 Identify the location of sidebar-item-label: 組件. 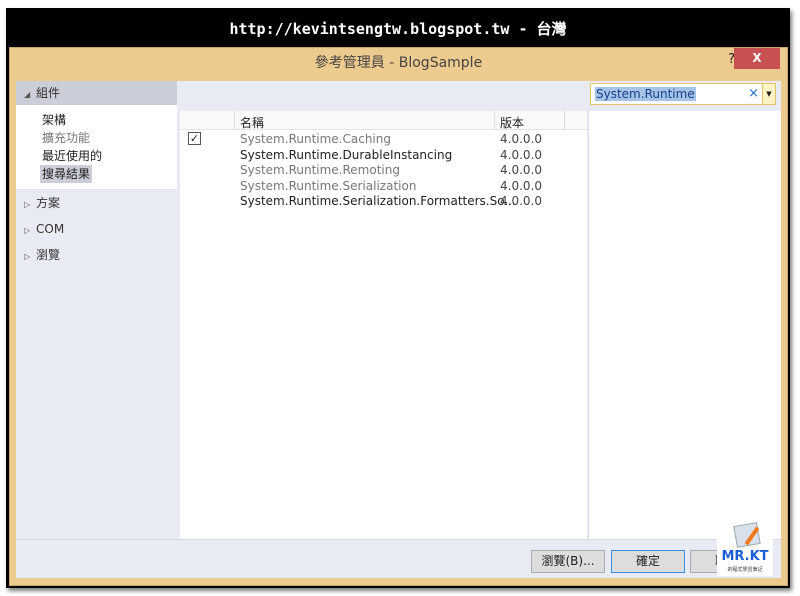
(48, 93).